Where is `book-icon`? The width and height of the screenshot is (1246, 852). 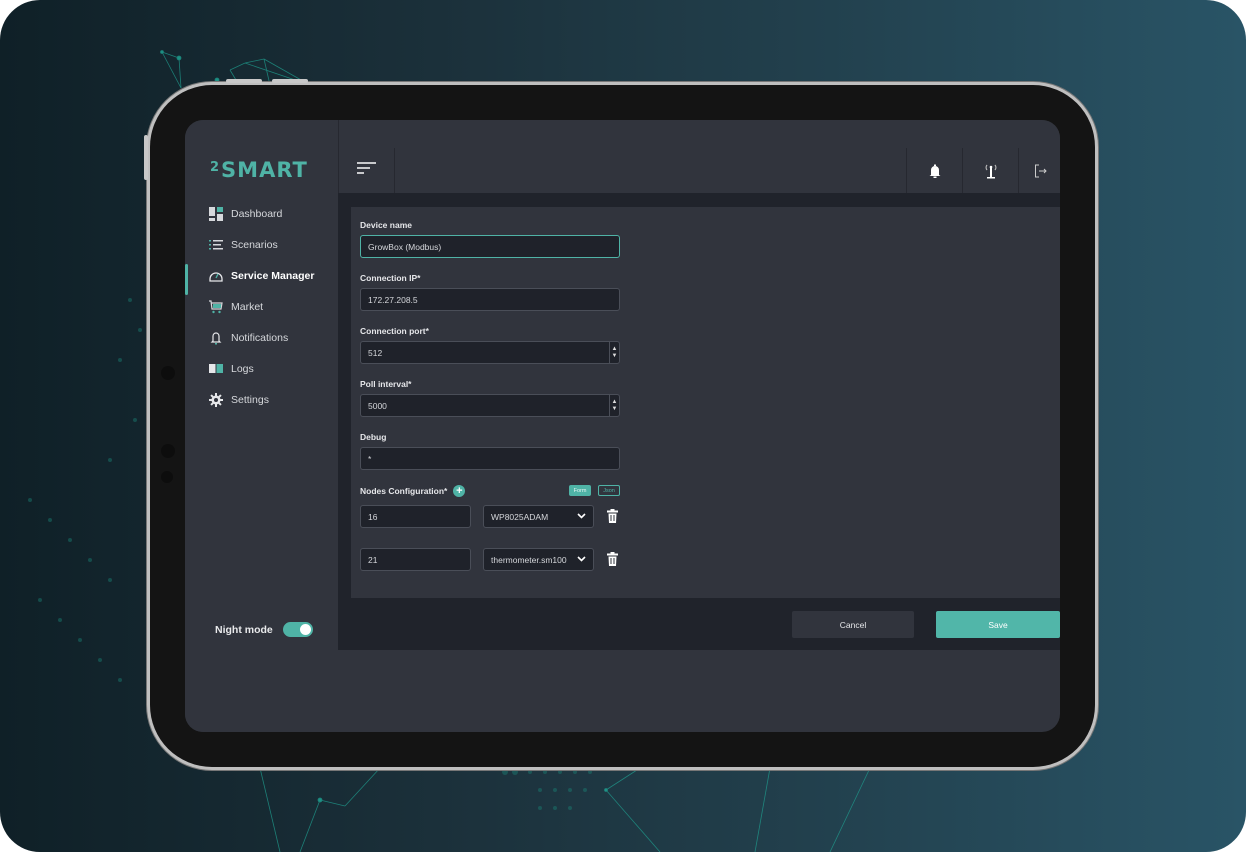
book-icon is located at coordinates (216, 369).